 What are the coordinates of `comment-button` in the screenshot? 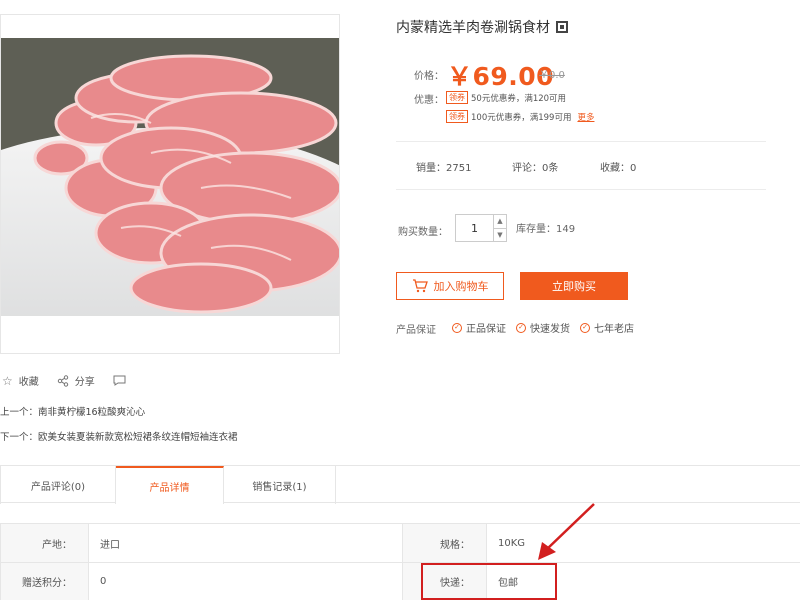 It's located at (119, 380).